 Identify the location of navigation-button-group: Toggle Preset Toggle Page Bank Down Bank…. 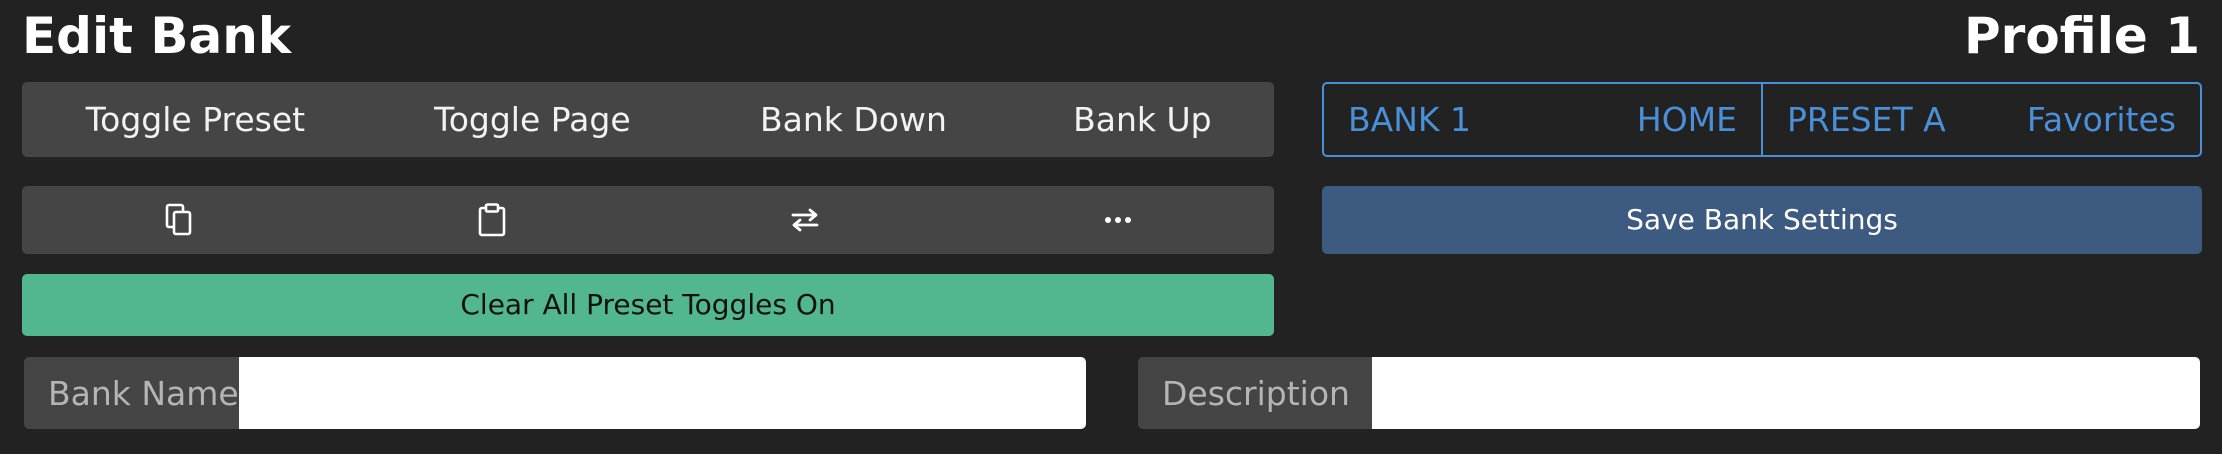
(648, 119).